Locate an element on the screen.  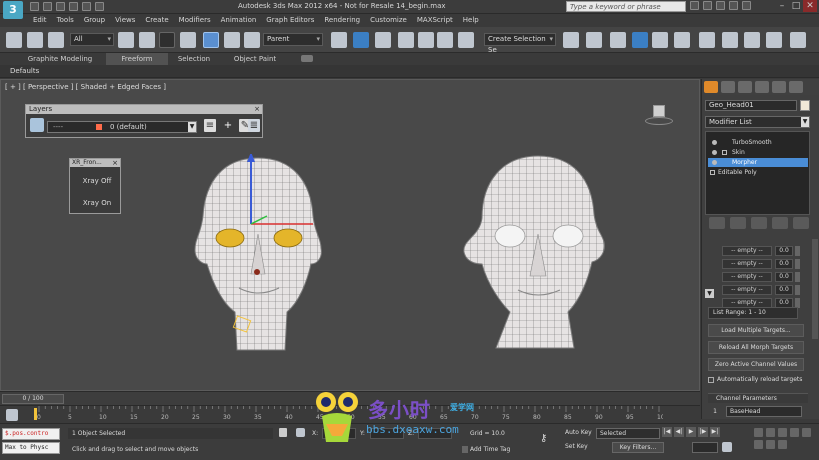
spinner-snap-icon is located at coordinates (466, 40).